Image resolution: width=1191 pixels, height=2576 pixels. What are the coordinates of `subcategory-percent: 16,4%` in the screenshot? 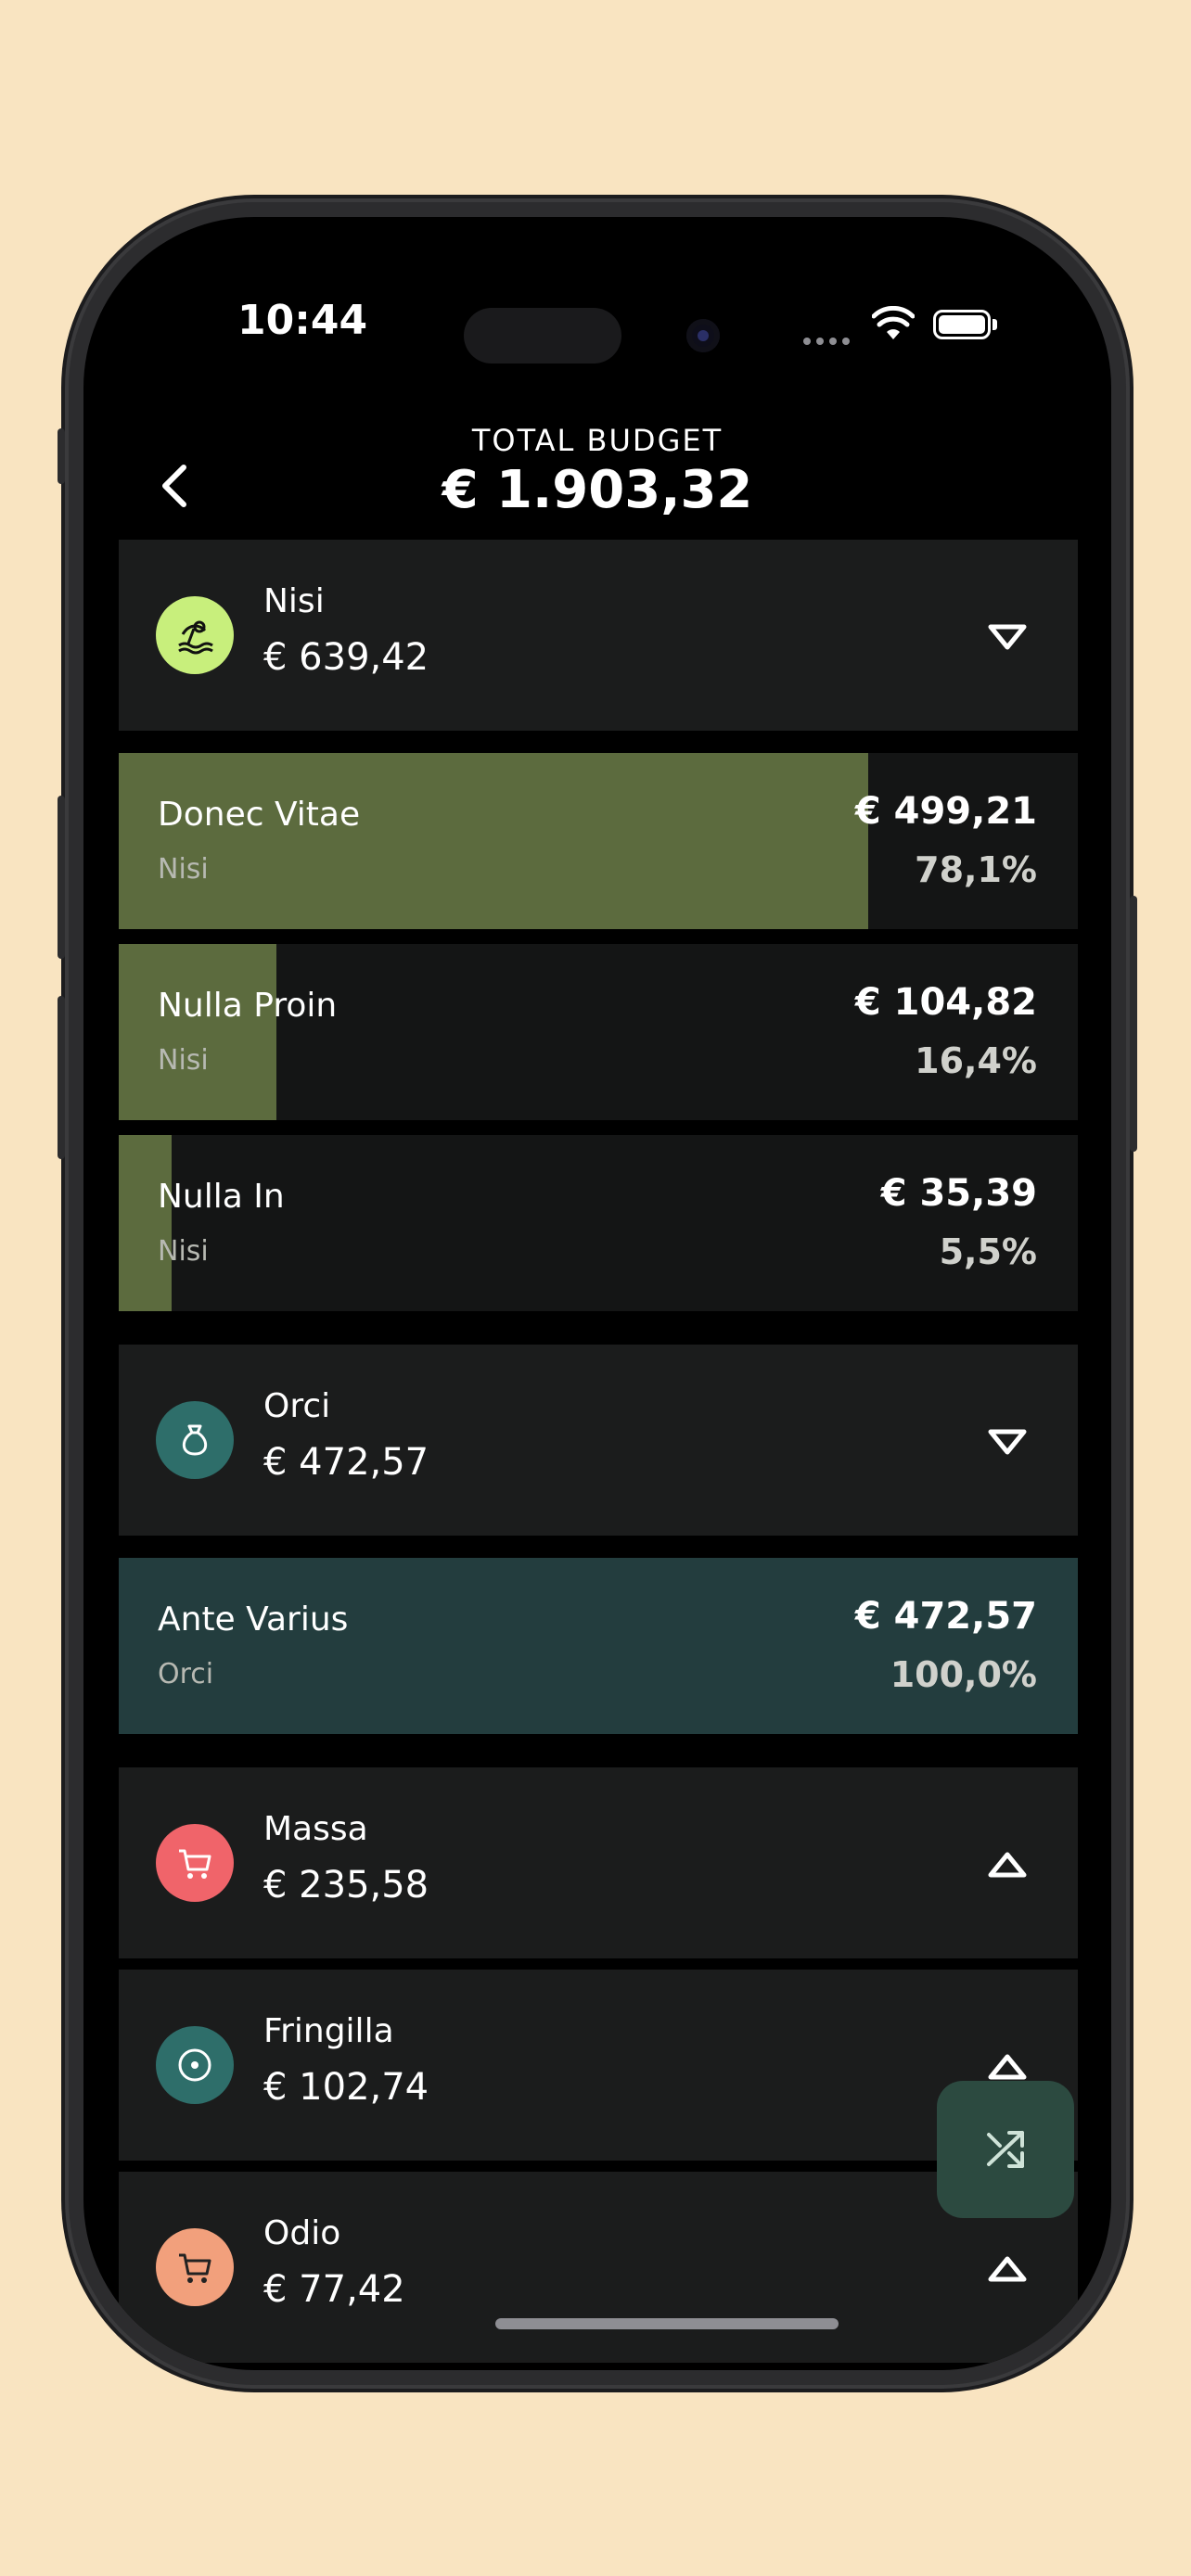 It's located at (976, 1060).